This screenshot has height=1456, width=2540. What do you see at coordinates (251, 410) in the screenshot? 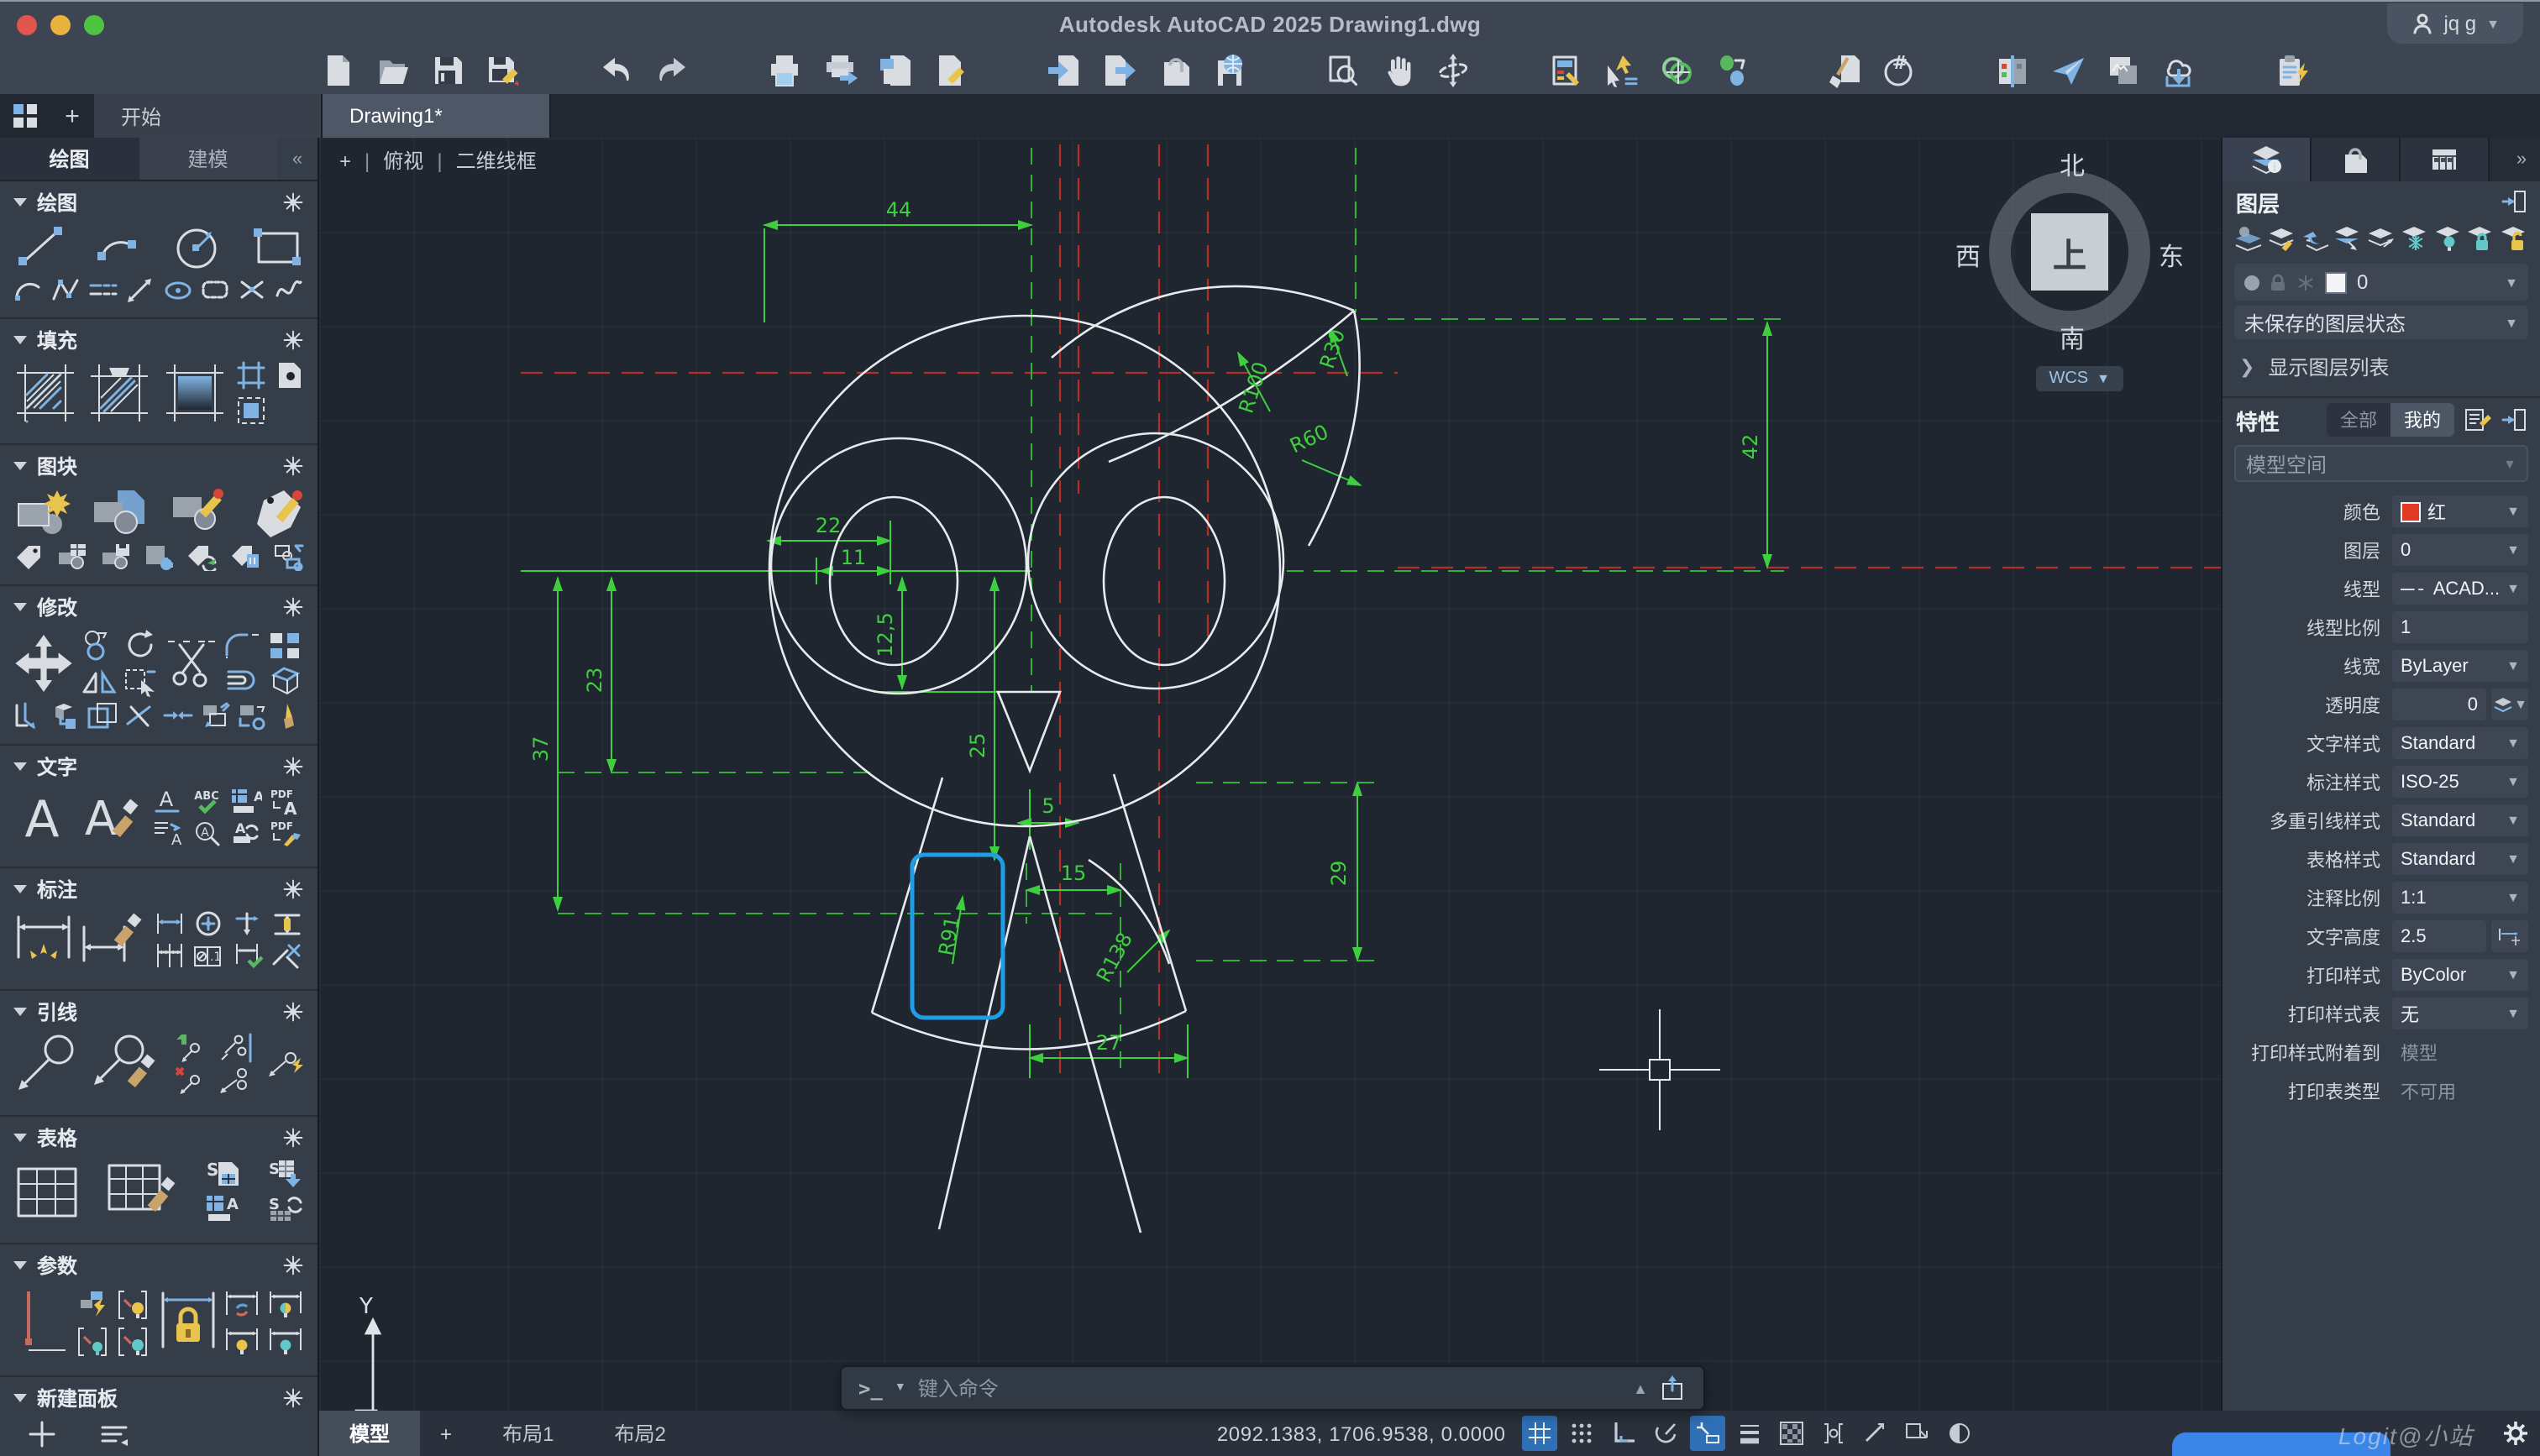
I see `hatch-small-tool` at bounding box center [251, 410].